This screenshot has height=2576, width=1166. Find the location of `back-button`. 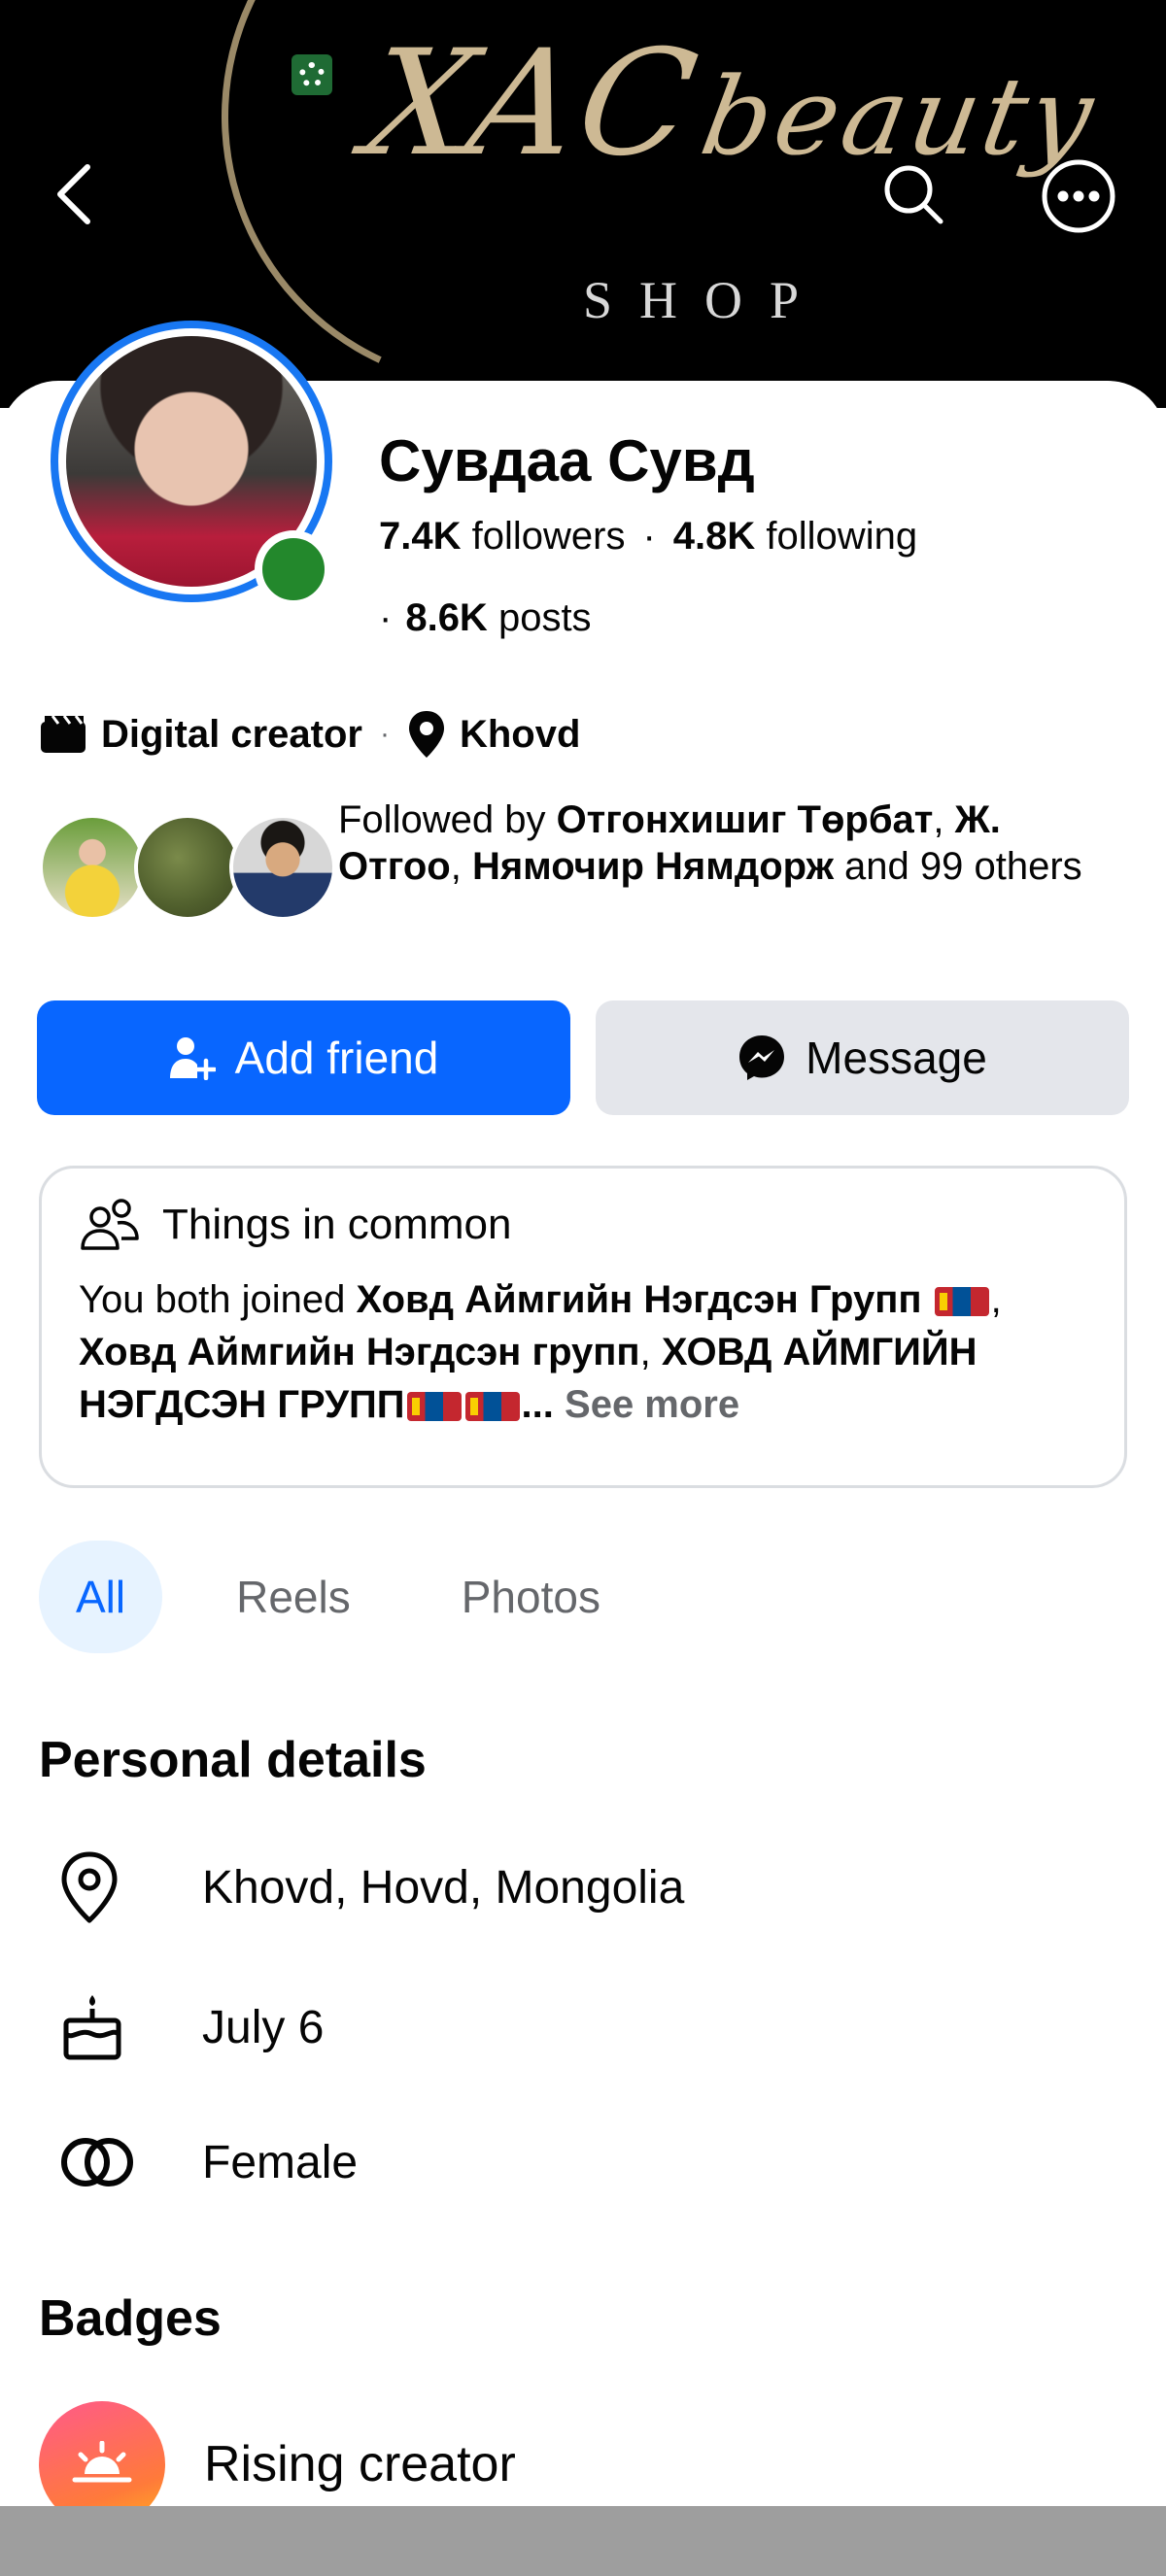

back-button is located at coordinates (74, 194).